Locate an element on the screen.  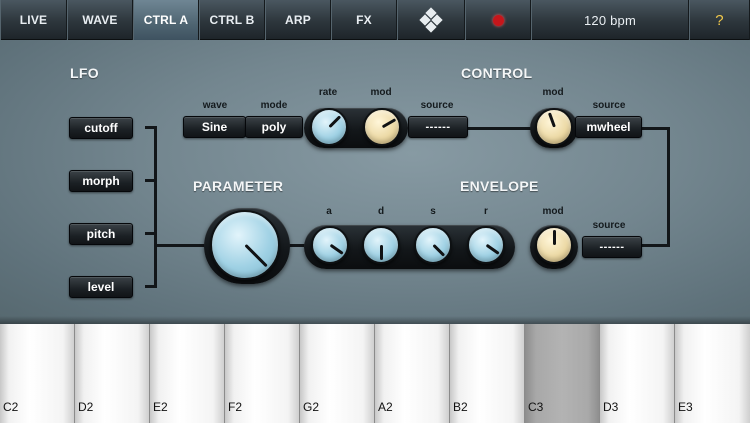
env-source-label: source is located at coordinates (609, 225).